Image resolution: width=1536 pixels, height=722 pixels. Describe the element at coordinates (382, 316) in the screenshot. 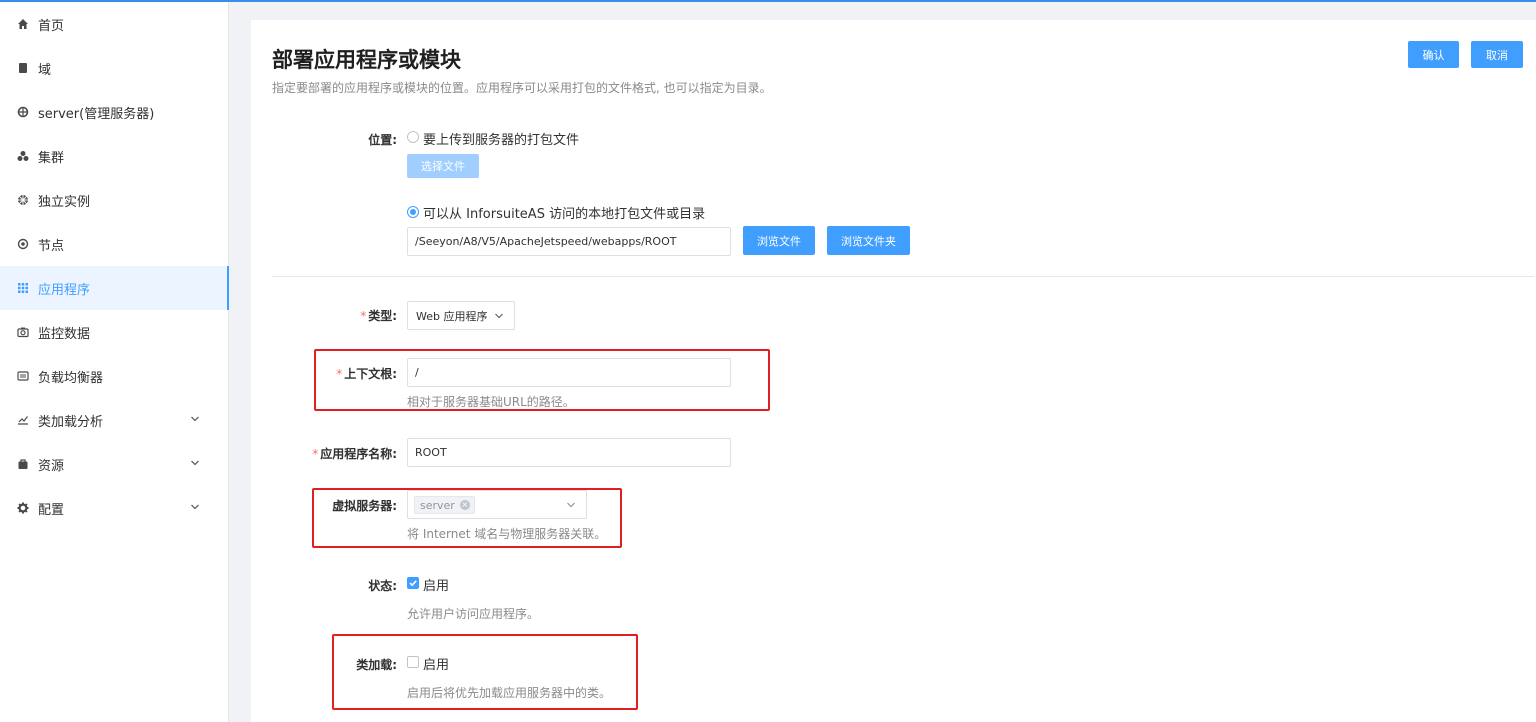

I see `type-label-text: 类型:` at that location.